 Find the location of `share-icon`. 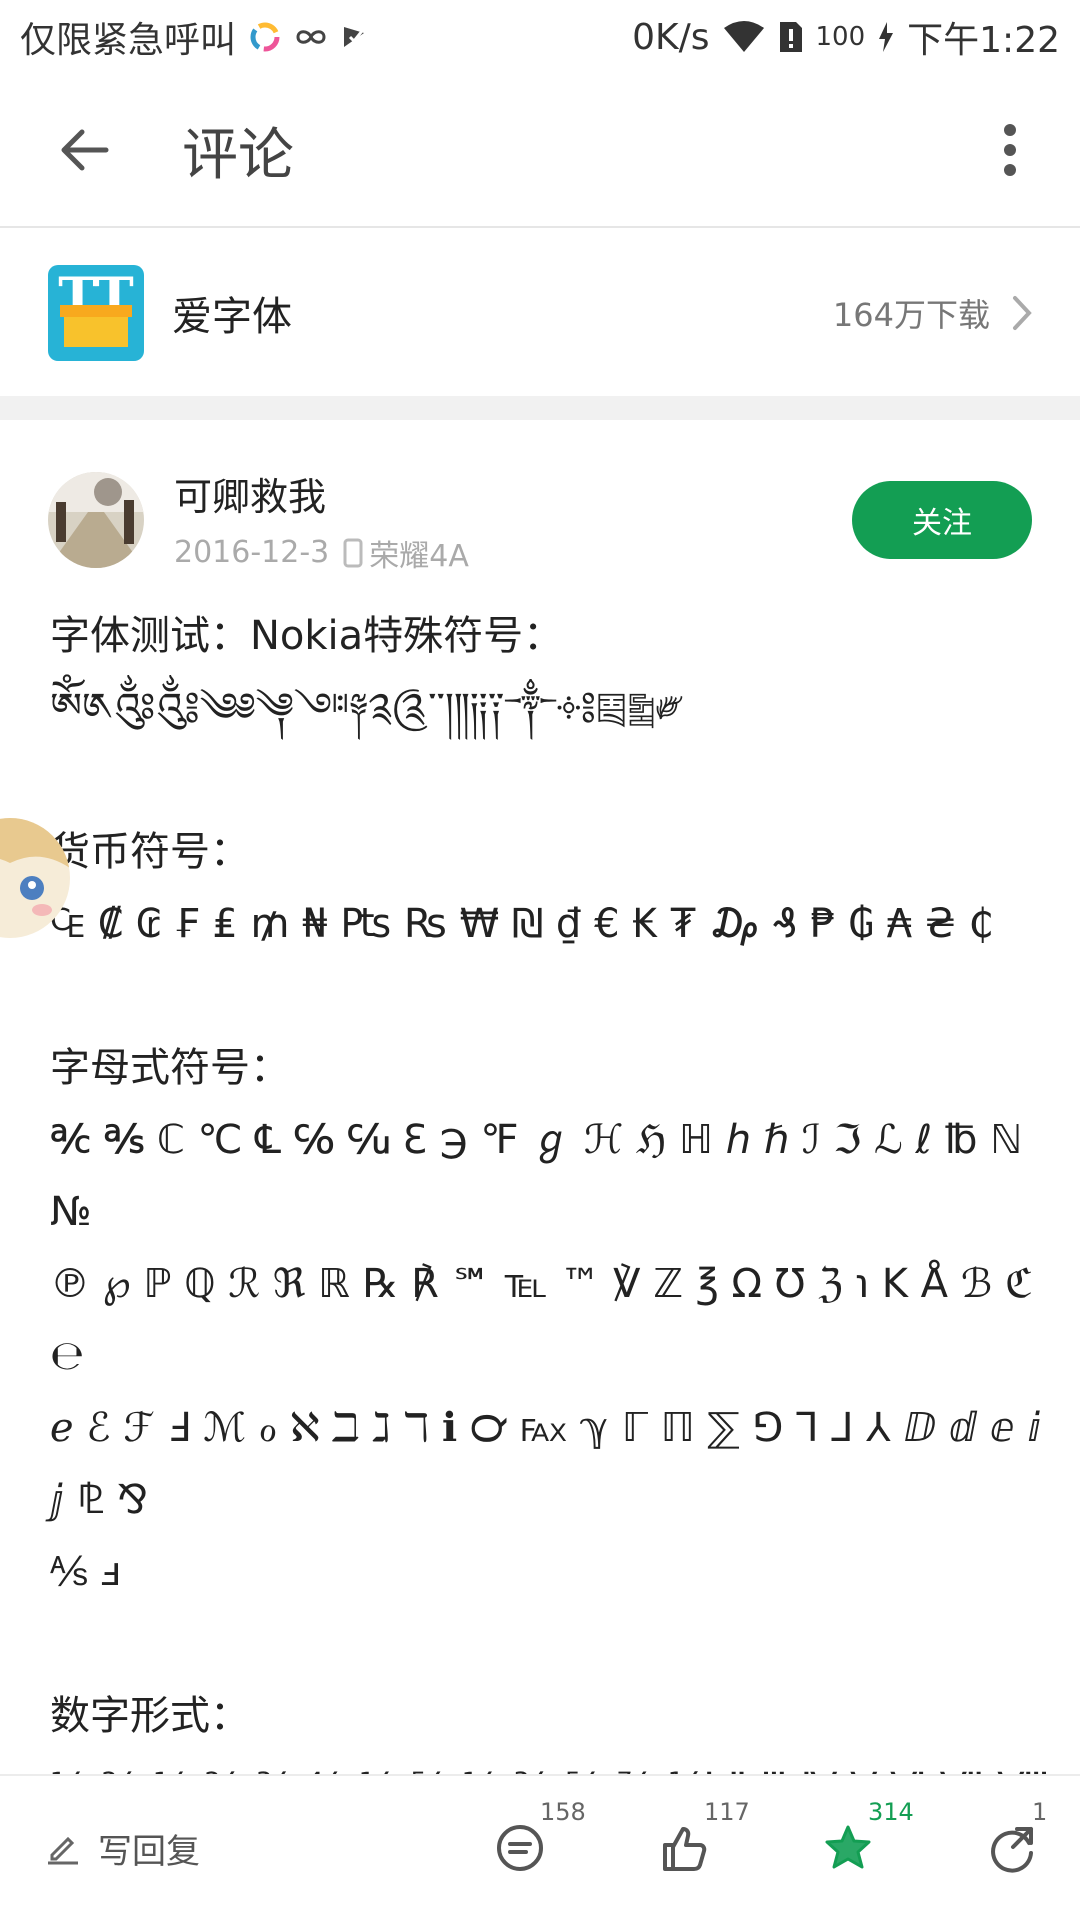

share-icon is located at coordinates (1012, 1850).